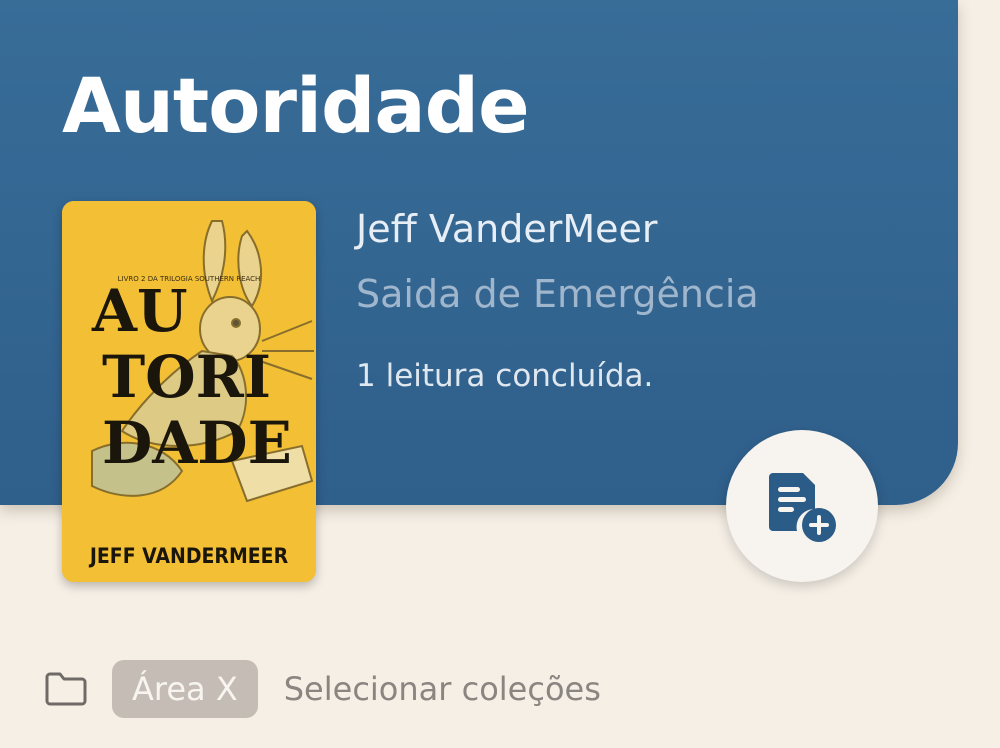  I want to click on cover-title-line3: DADE, so click(197, 443).